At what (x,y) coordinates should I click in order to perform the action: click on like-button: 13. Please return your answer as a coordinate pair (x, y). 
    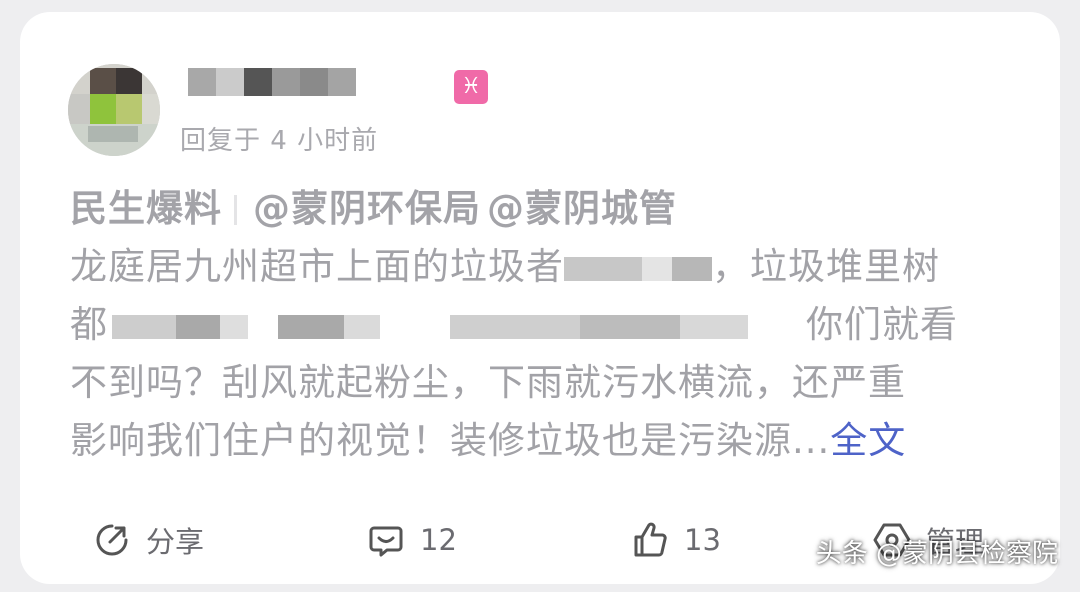
    Looking at the image, I should click on (675, 540).